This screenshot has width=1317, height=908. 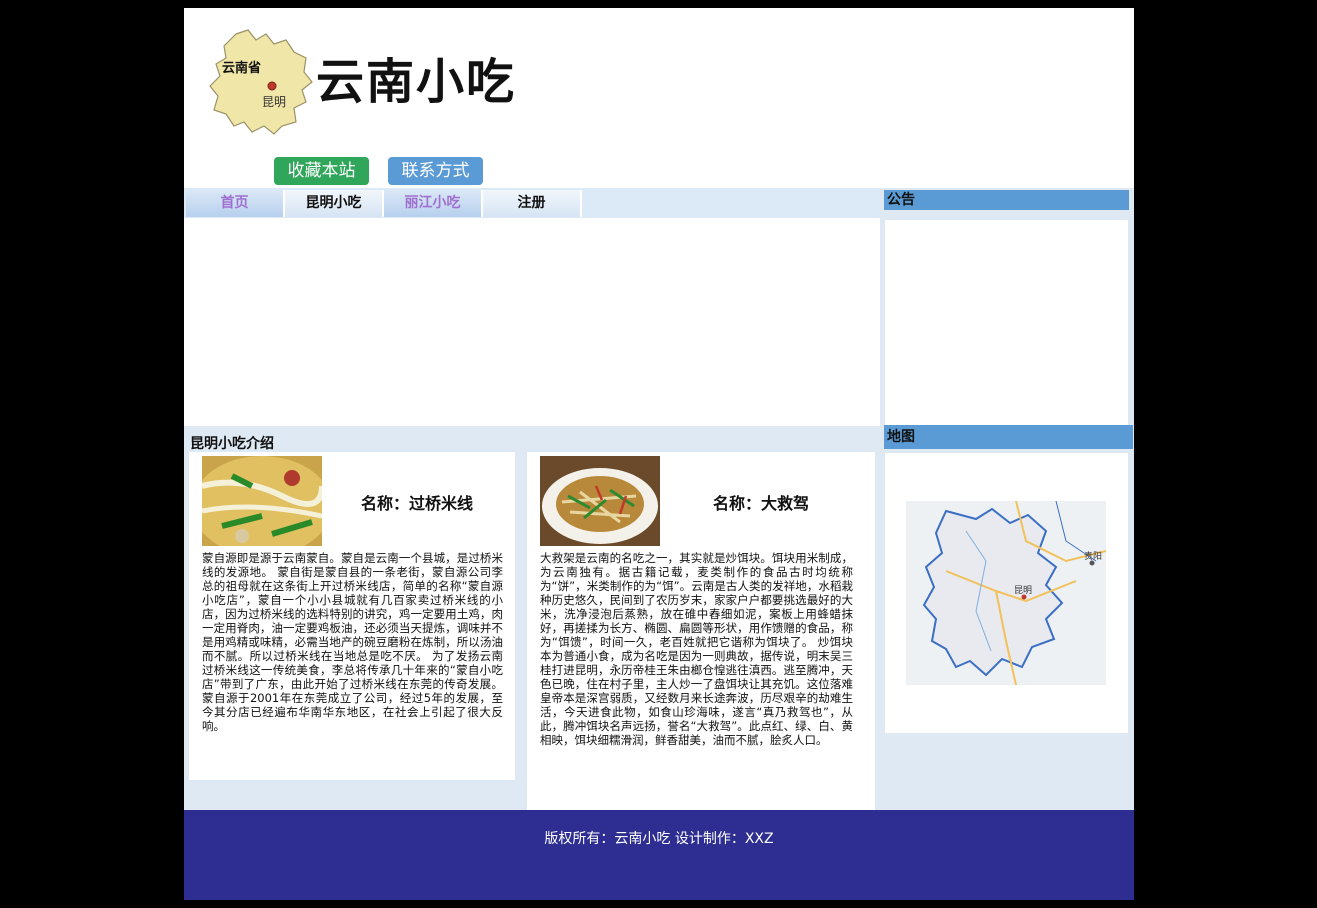 I want to click on snack-photo-noodles, so click(x=262, y=501).